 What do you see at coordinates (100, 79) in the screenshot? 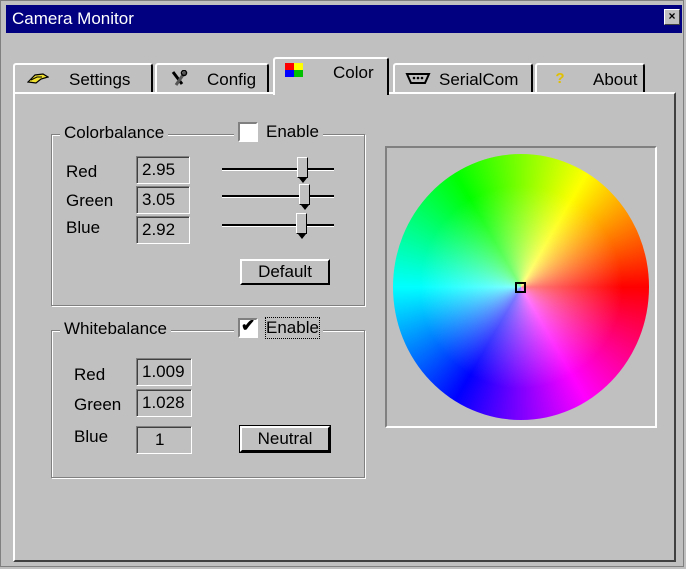
I see `tab-settings-label: Settings` at bounding box center [100, 79].